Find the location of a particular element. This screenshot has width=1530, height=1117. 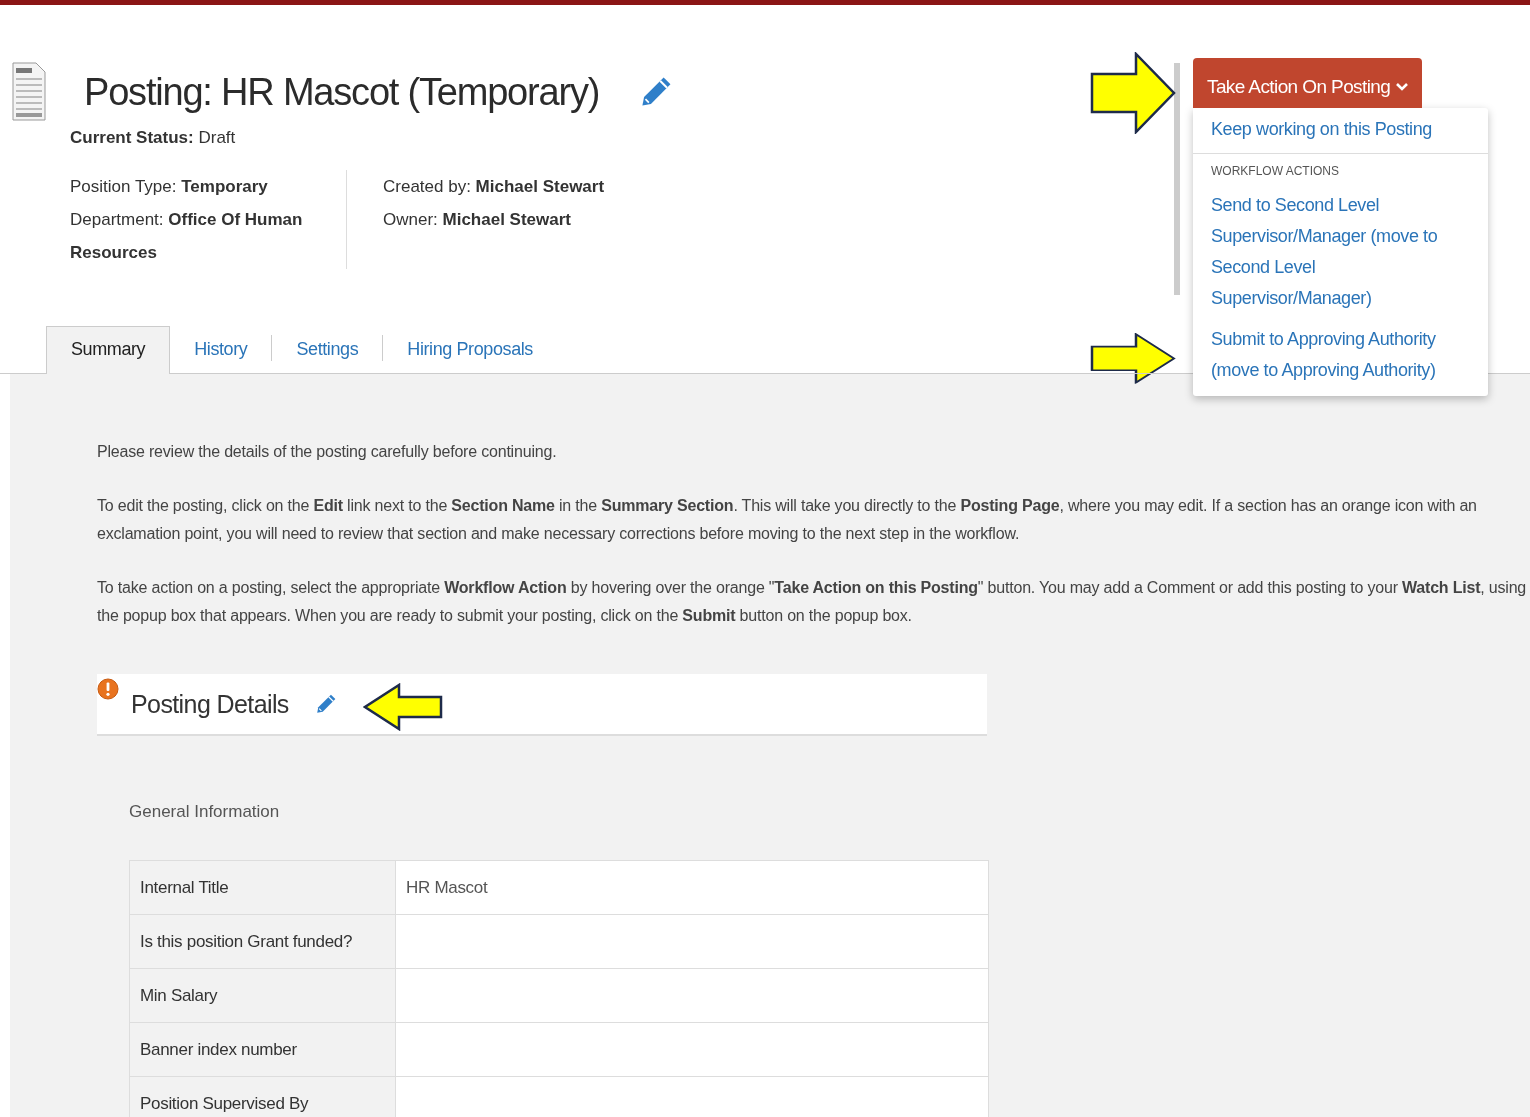

field-value: HR Mascot is located at coordinates (692, 887).